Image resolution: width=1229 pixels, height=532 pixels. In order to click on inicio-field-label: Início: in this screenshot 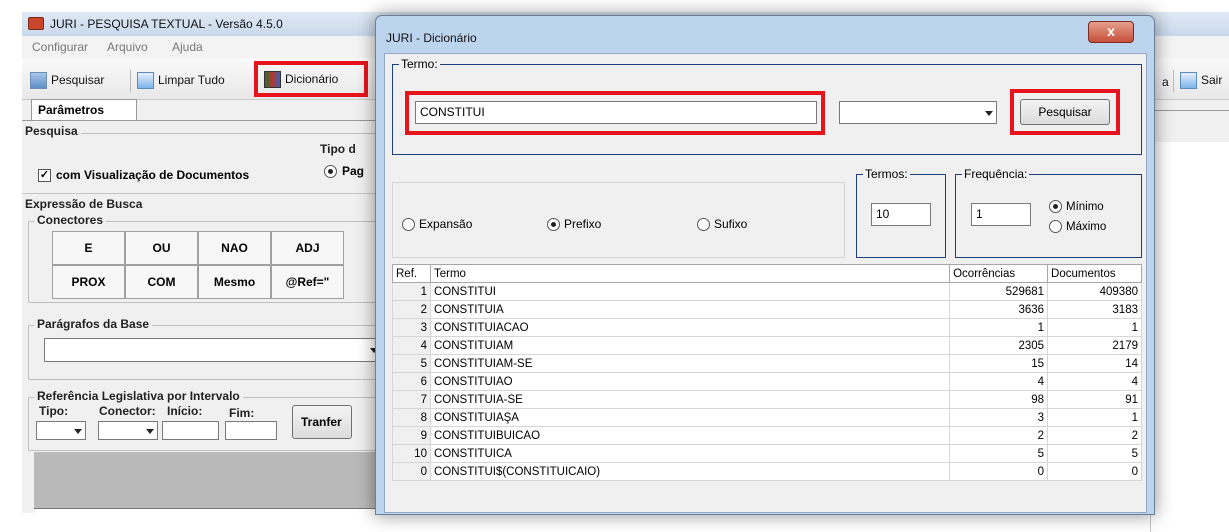, I will do `click(185, 411)`.